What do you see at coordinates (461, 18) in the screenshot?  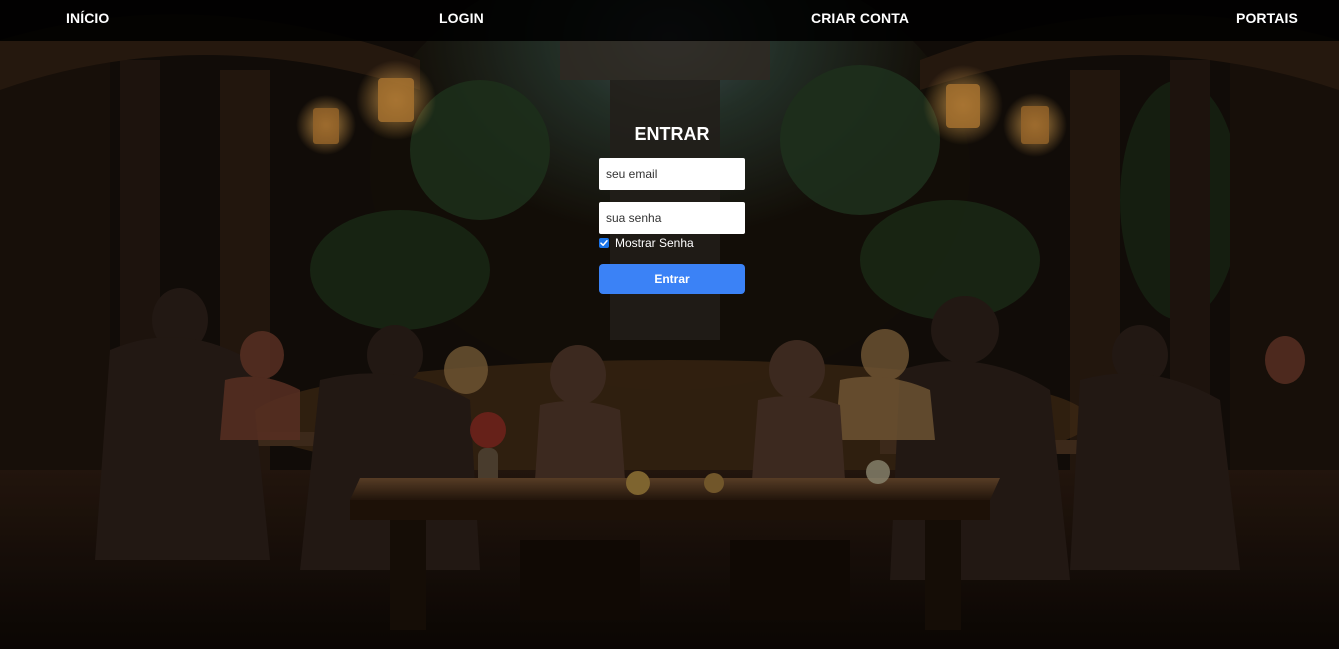 I see `nav-login-link: LOGIN` at bounding box center [461, 18].